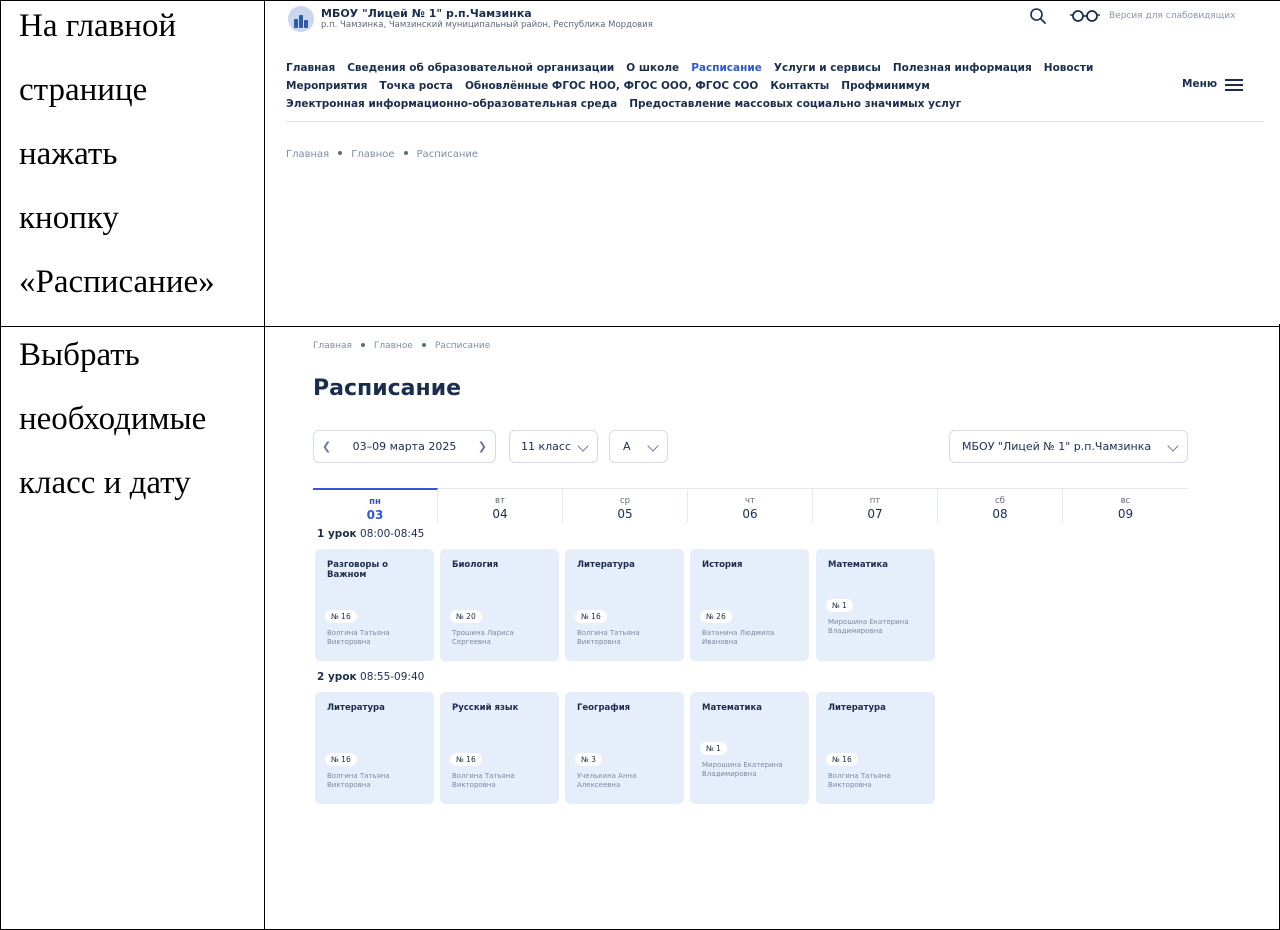  What do you see at coordinates (1234, 85) in the screenshot?
I see `hamburger-menu-icon` at bounding box center [1234, 85].